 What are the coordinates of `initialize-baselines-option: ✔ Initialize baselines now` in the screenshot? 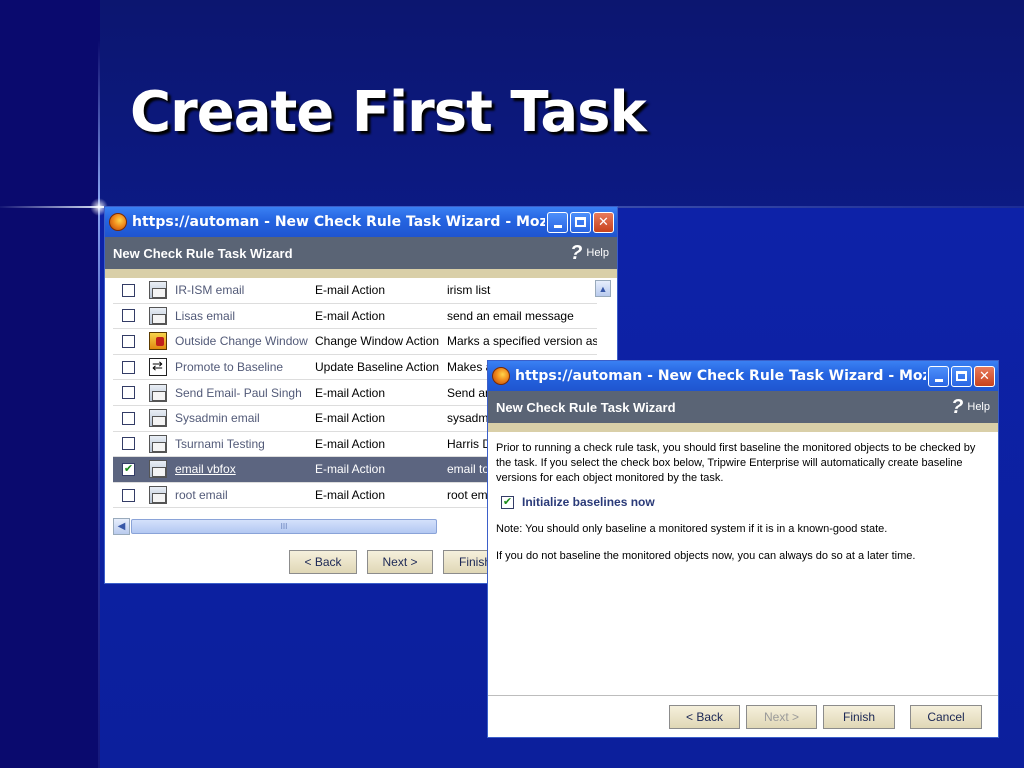 It's located at (745, 502).